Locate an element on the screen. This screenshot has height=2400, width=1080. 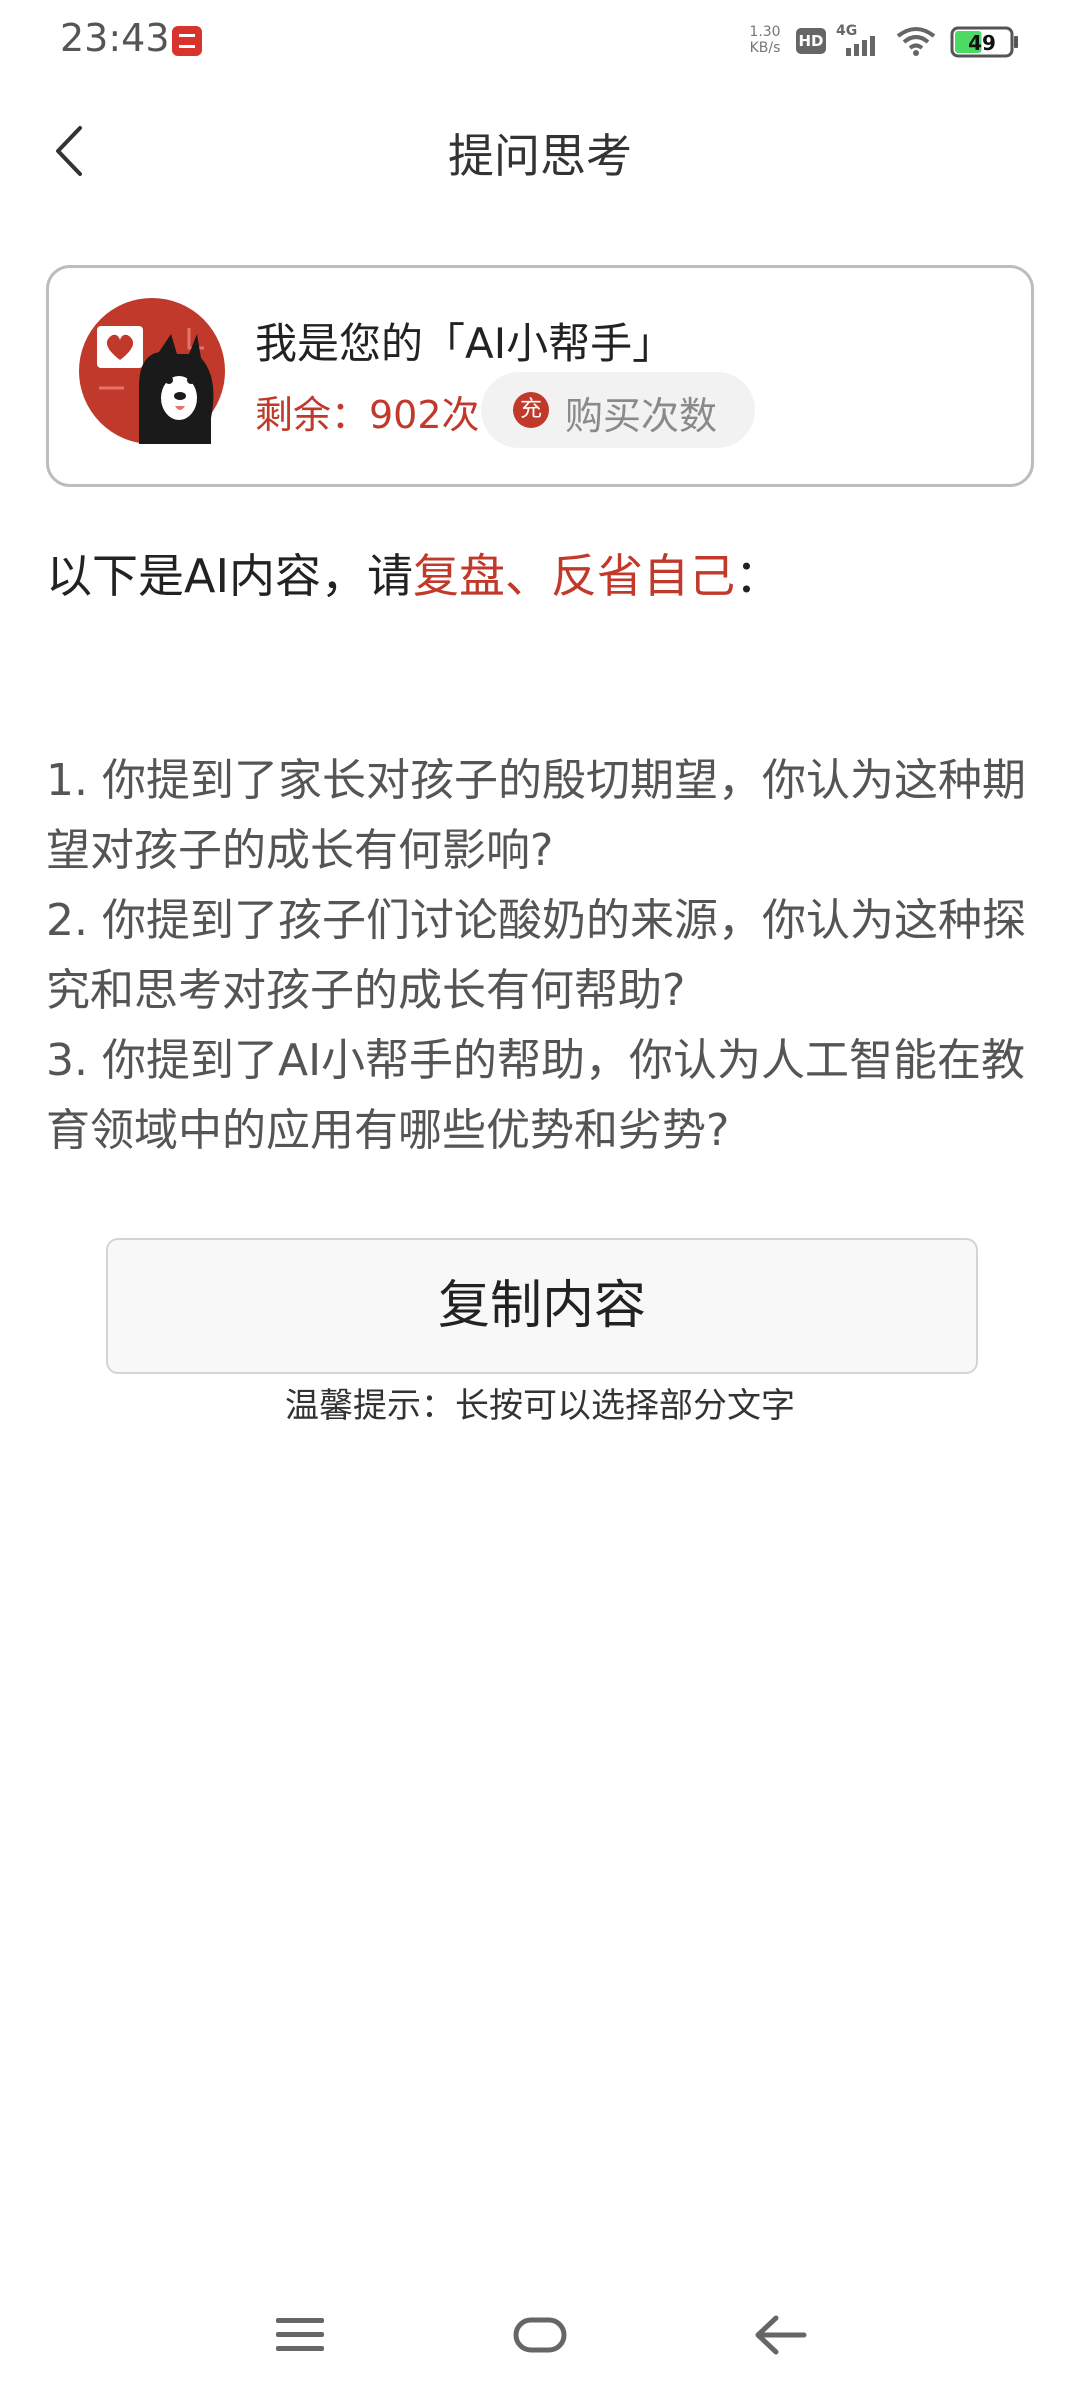
header: 提问思考 is located at coordinates (540, 151).